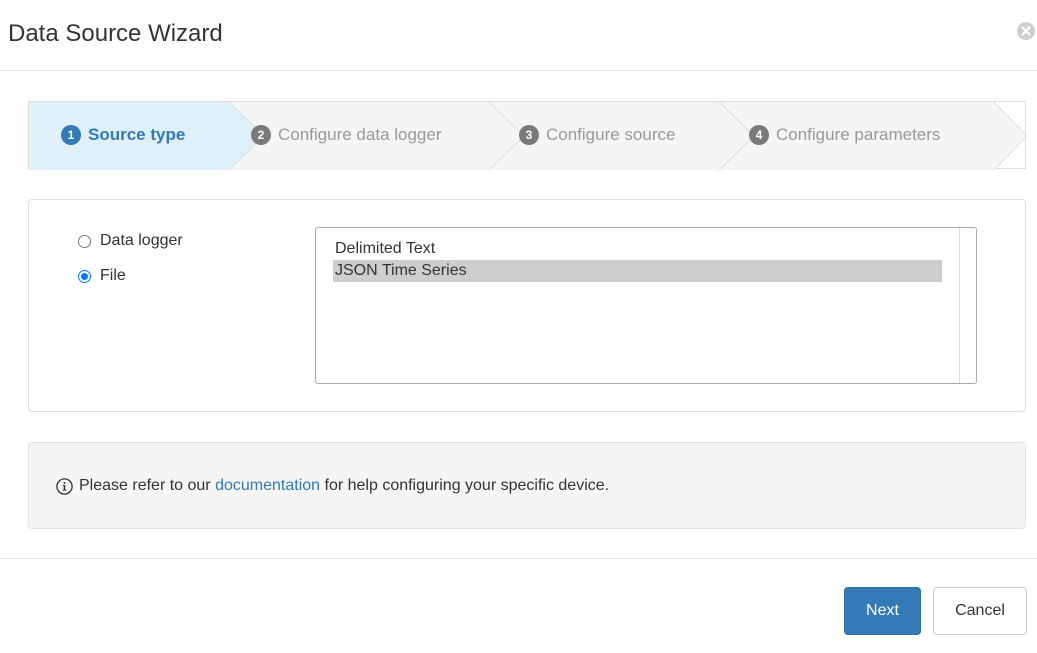 The height and width of the screenshot is (653, 1037). Describe the element at coordinates (113, 275) in the screenshot. I see `radio-label: File` at that location.